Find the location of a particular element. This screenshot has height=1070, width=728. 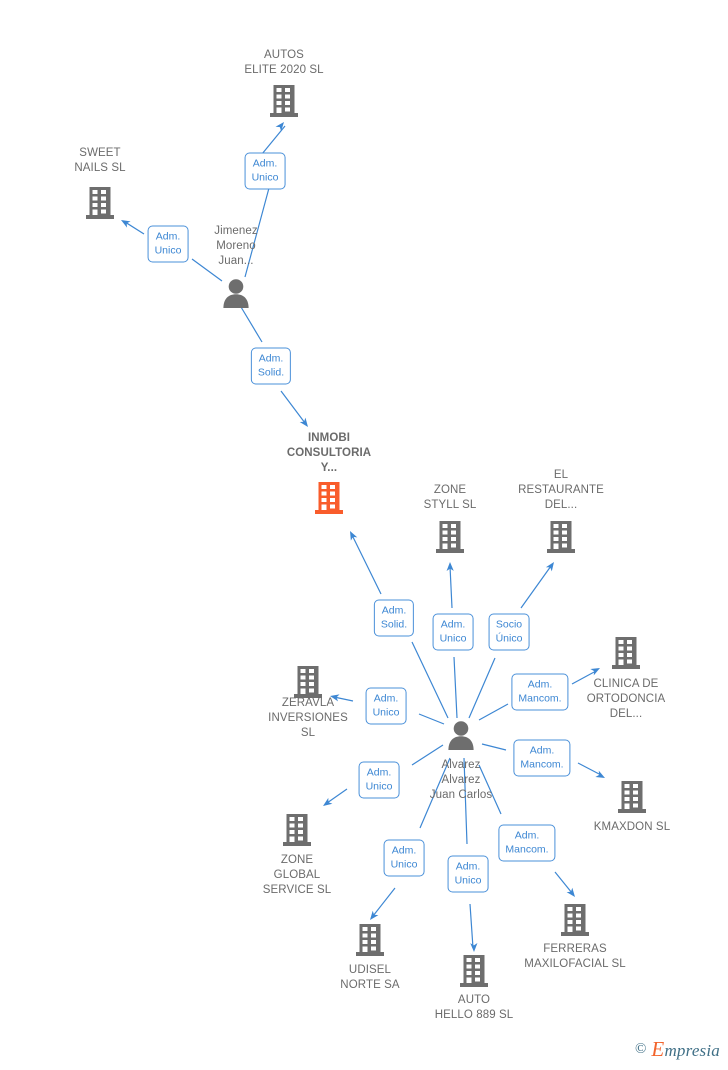

empresia-watermark: © Empresia is located at coordinates (677, 1049).